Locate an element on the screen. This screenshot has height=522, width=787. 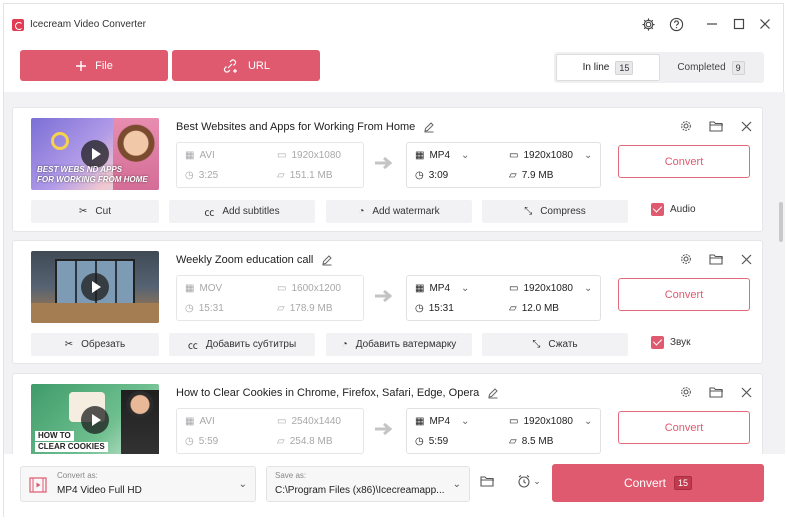
add-subtitles-button: ㏄ Добавить субтитры is located at coordinates (242, 344).